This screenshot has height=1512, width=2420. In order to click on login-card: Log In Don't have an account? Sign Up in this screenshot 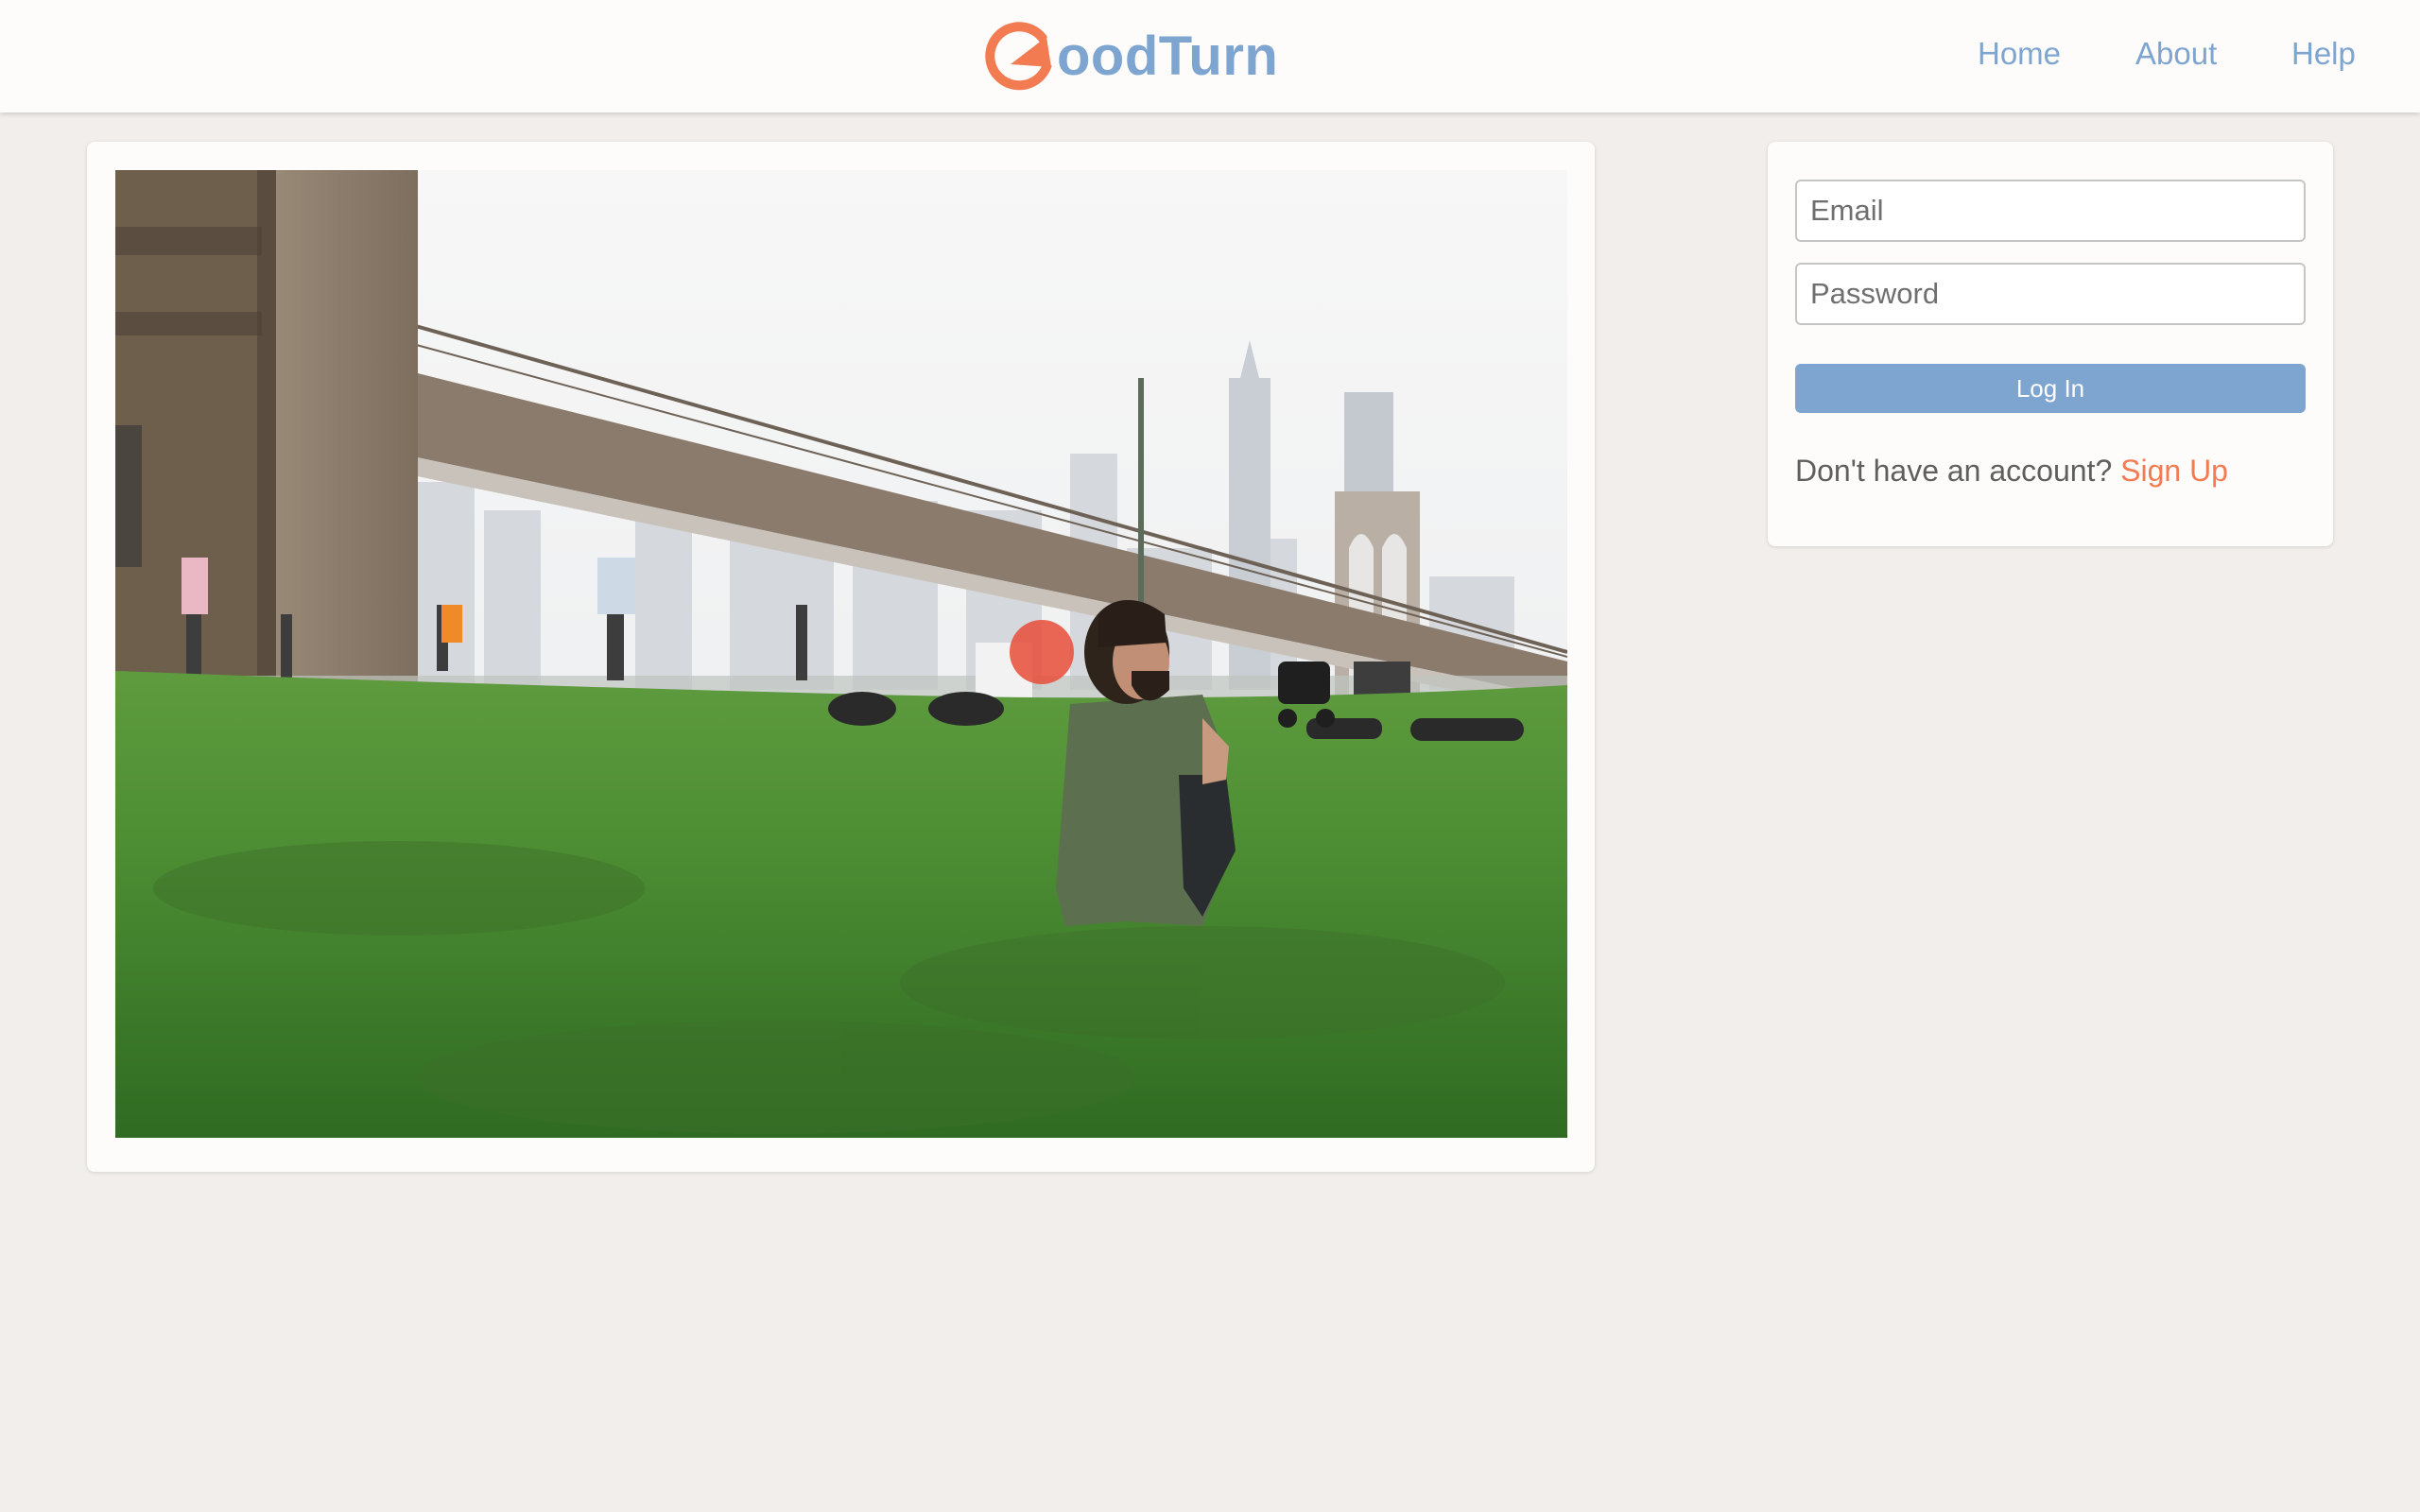, I will do `click(2050, 344)`.